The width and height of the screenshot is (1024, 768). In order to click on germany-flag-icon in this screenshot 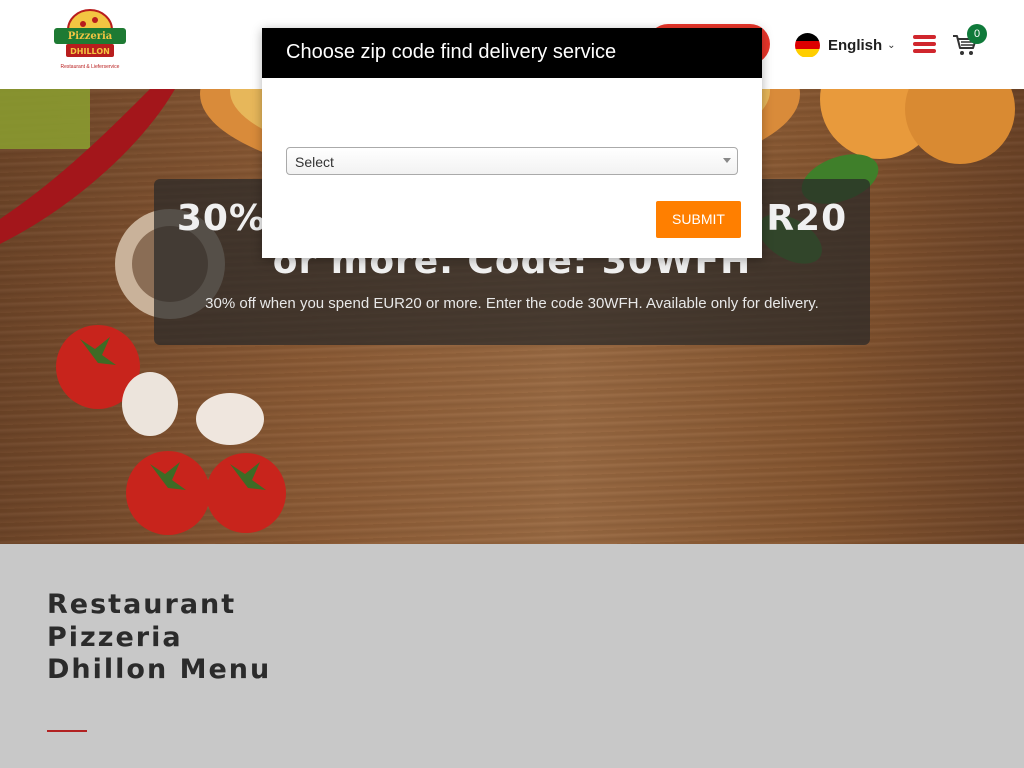, I will do `click(807, 45)`.